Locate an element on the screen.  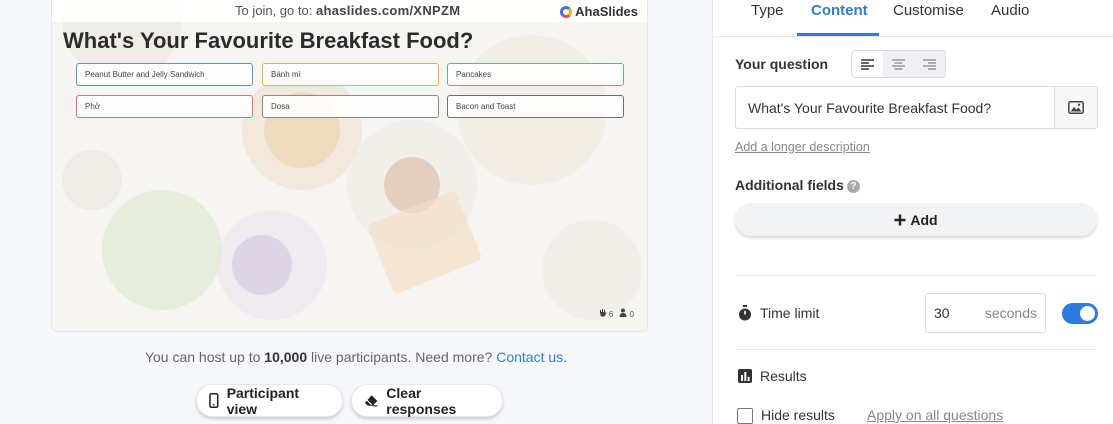
ahaslides-logo-icon is located at coordinates (566, 11).